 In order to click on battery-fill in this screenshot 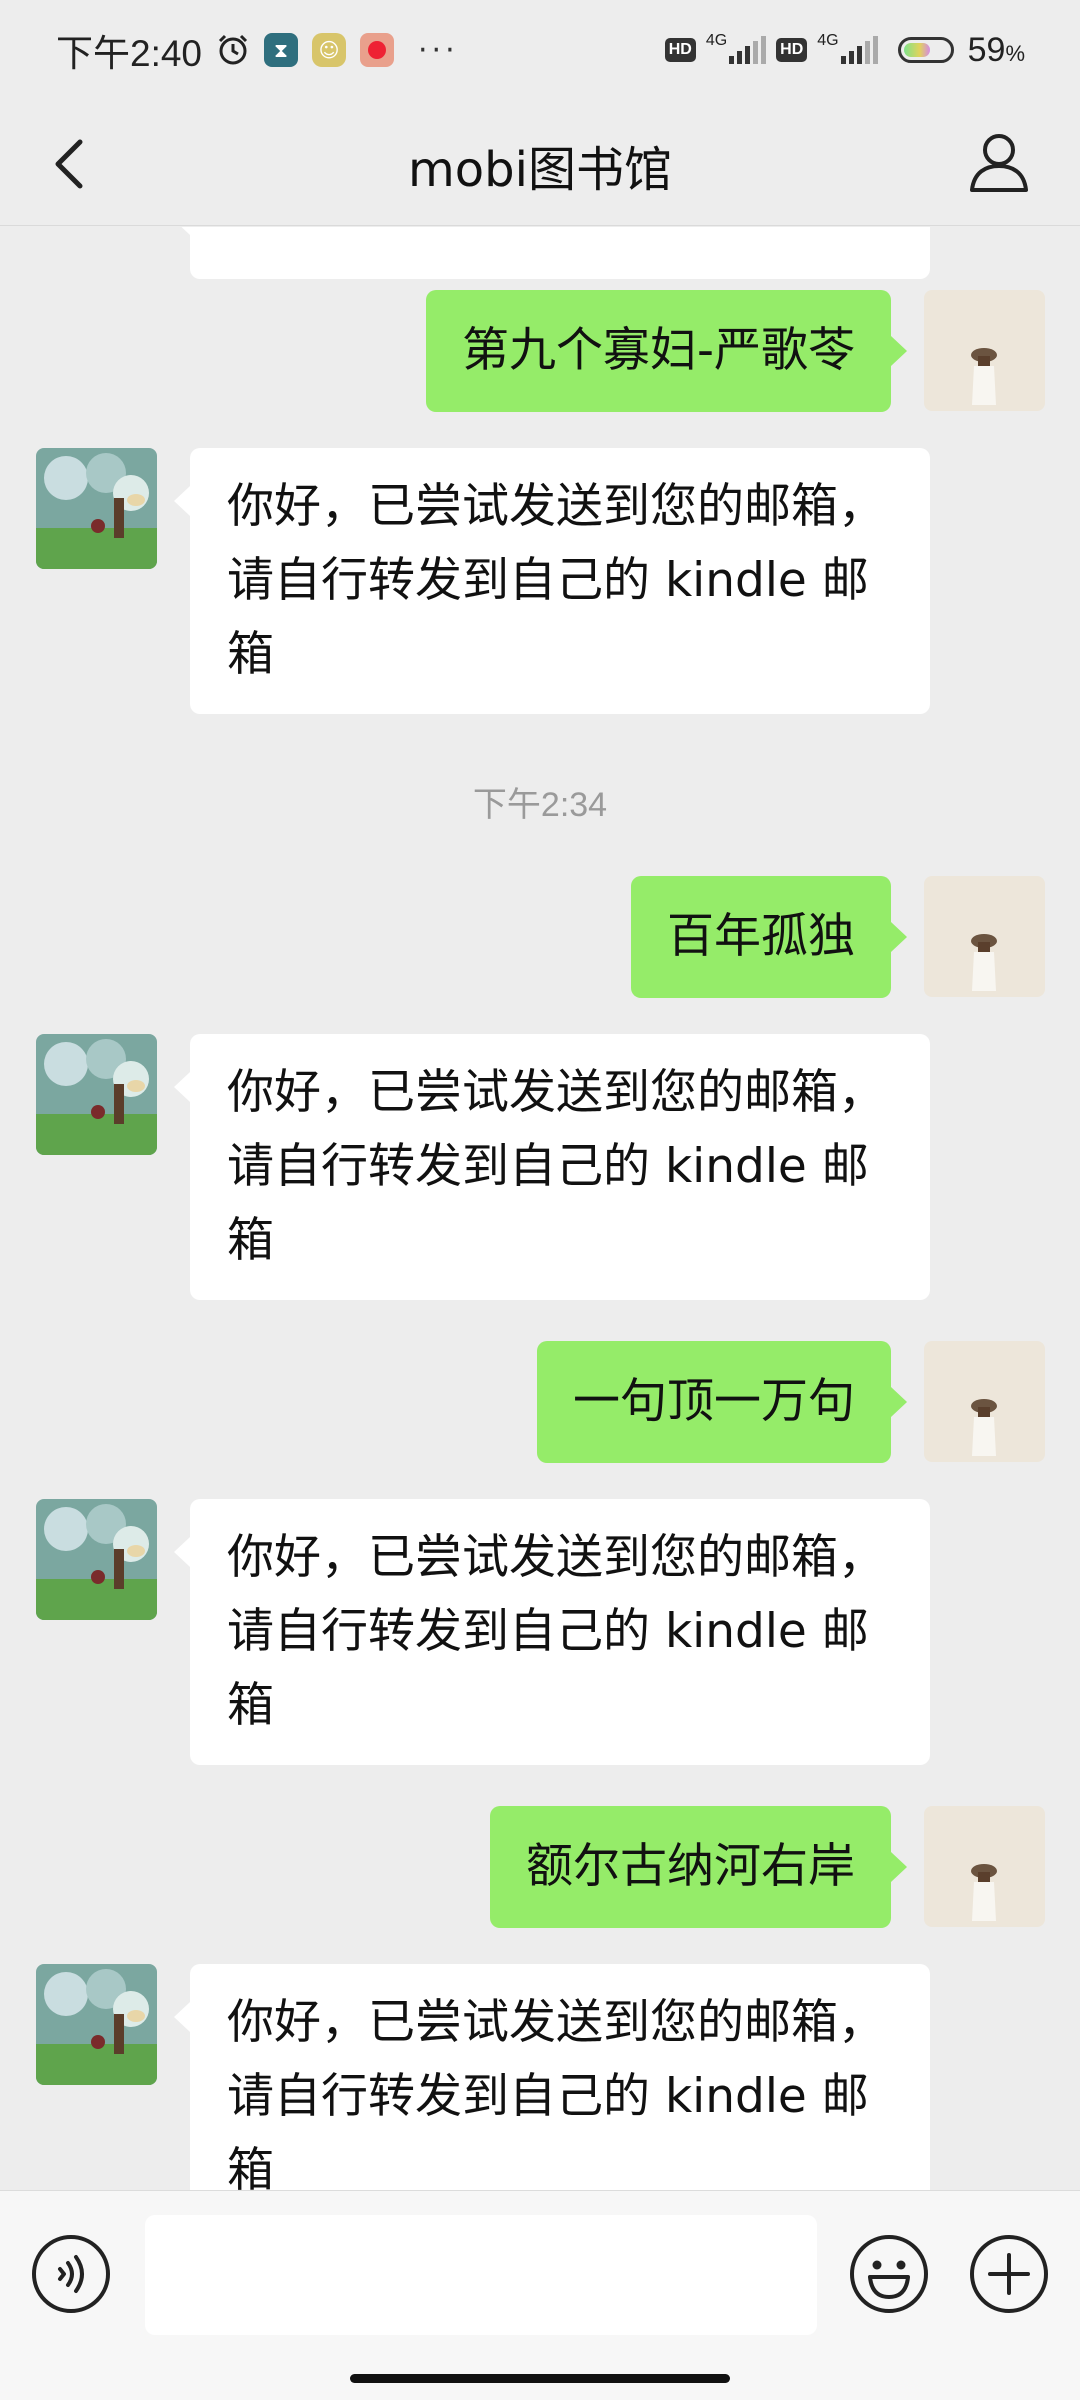, I will do `click(916, 50)`.